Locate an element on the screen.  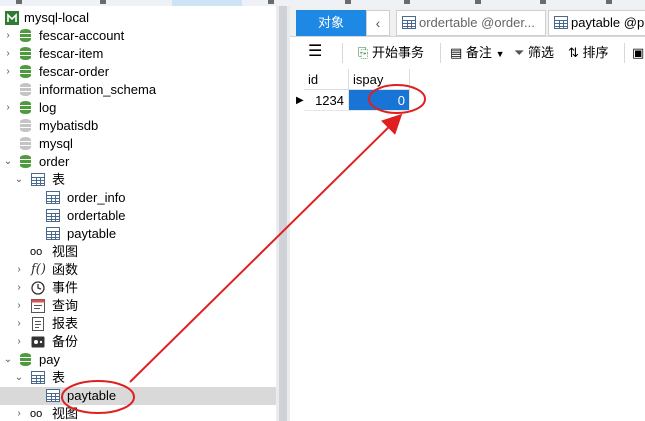
db-label: order is located at coordinates (54, 161).